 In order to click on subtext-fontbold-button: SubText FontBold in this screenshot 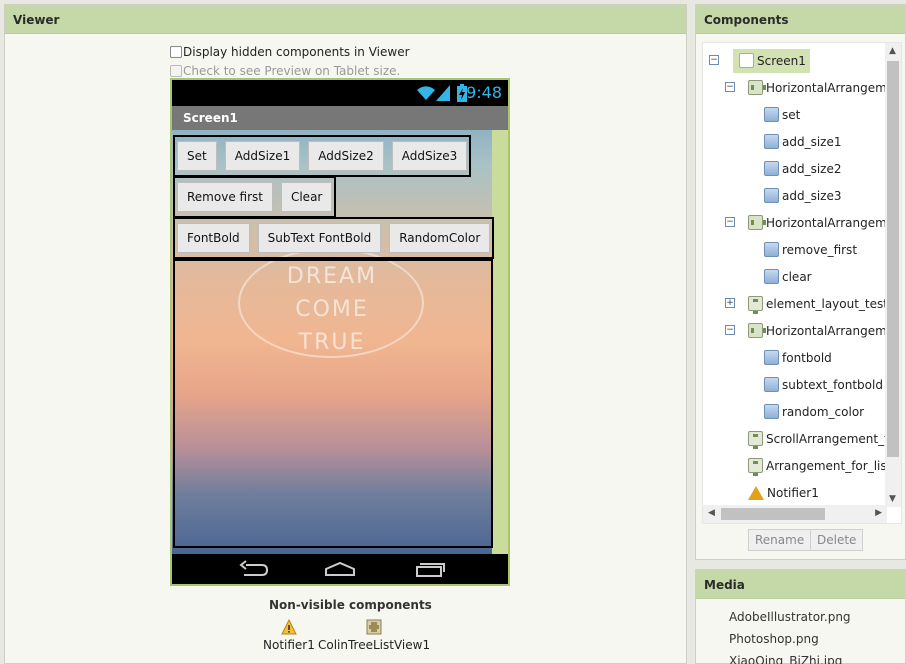, I will do `click(319, 238)`.